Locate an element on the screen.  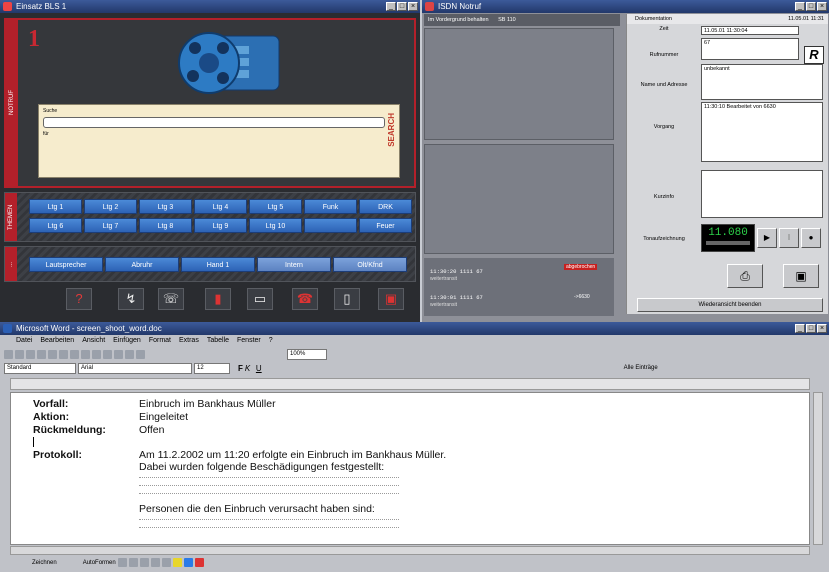
end-view-button: Wiederansicht beenden is located at coordinates (730, 305).